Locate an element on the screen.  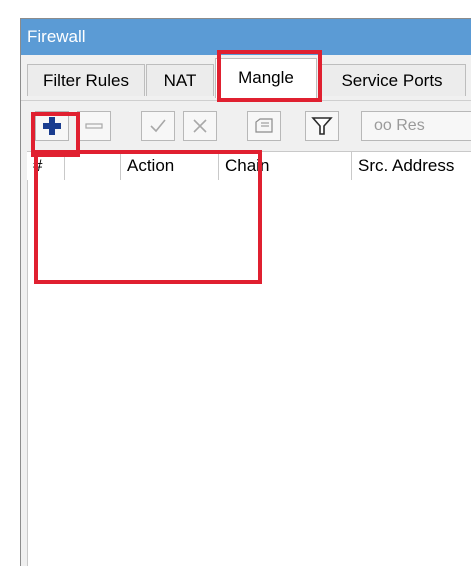
filter-button is located at coordinates (322, 126).